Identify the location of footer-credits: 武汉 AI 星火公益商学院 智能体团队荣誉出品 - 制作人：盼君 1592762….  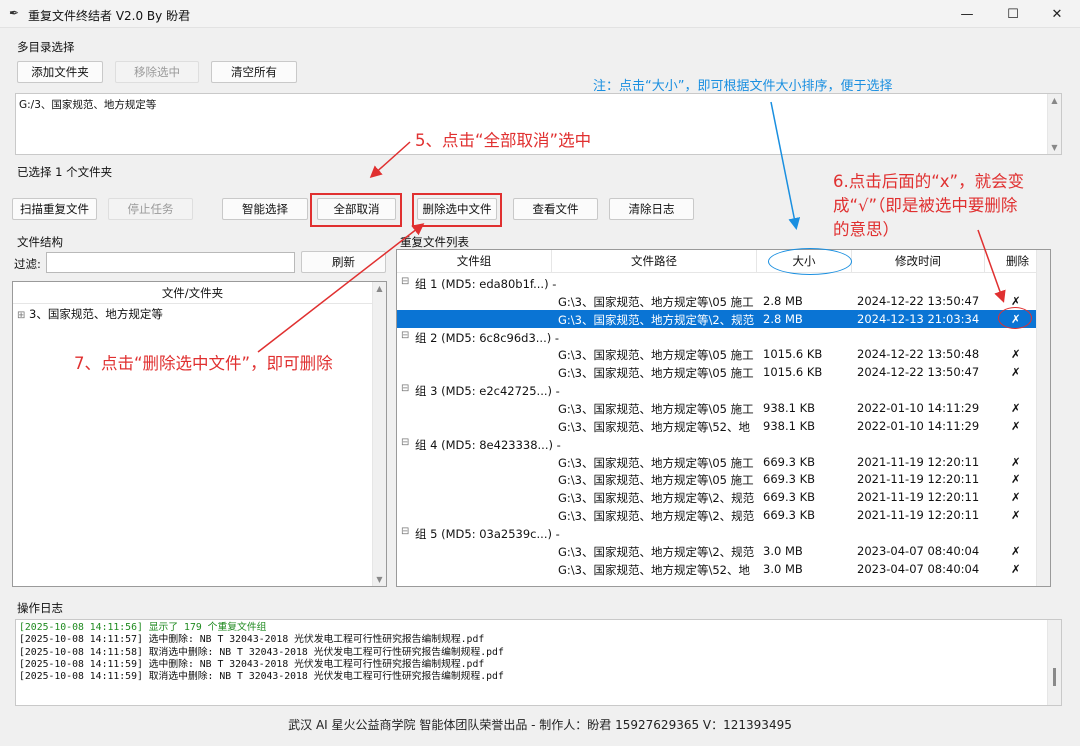
(540, 725).